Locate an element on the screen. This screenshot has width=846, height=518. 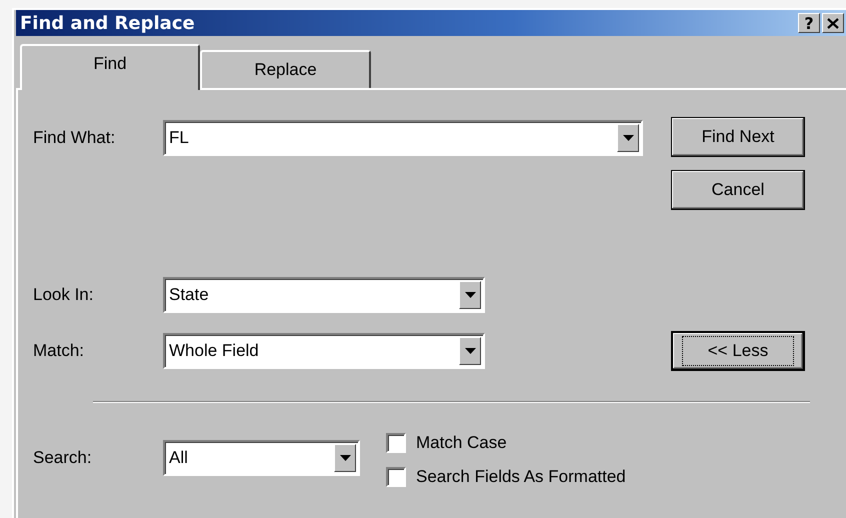
tab: Find is located at coordinates (110, 67).